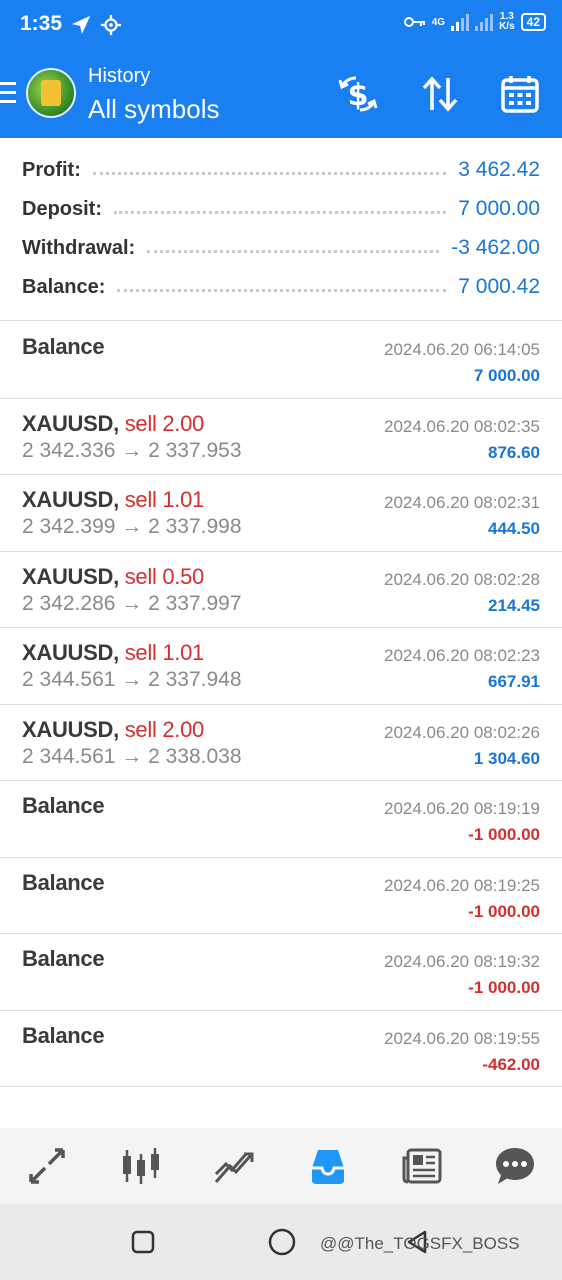  I want to click on bottom-navigation, so click(281, 1166).